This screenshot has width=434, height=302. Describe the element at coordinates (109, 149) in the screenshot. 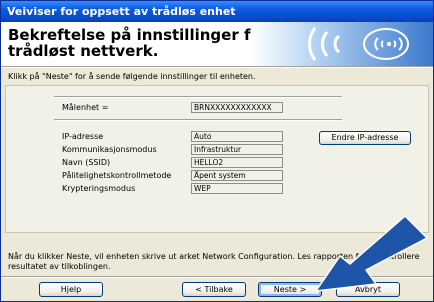

I see `setting-label-mode: Kommunikasjonsmodus` at that location.